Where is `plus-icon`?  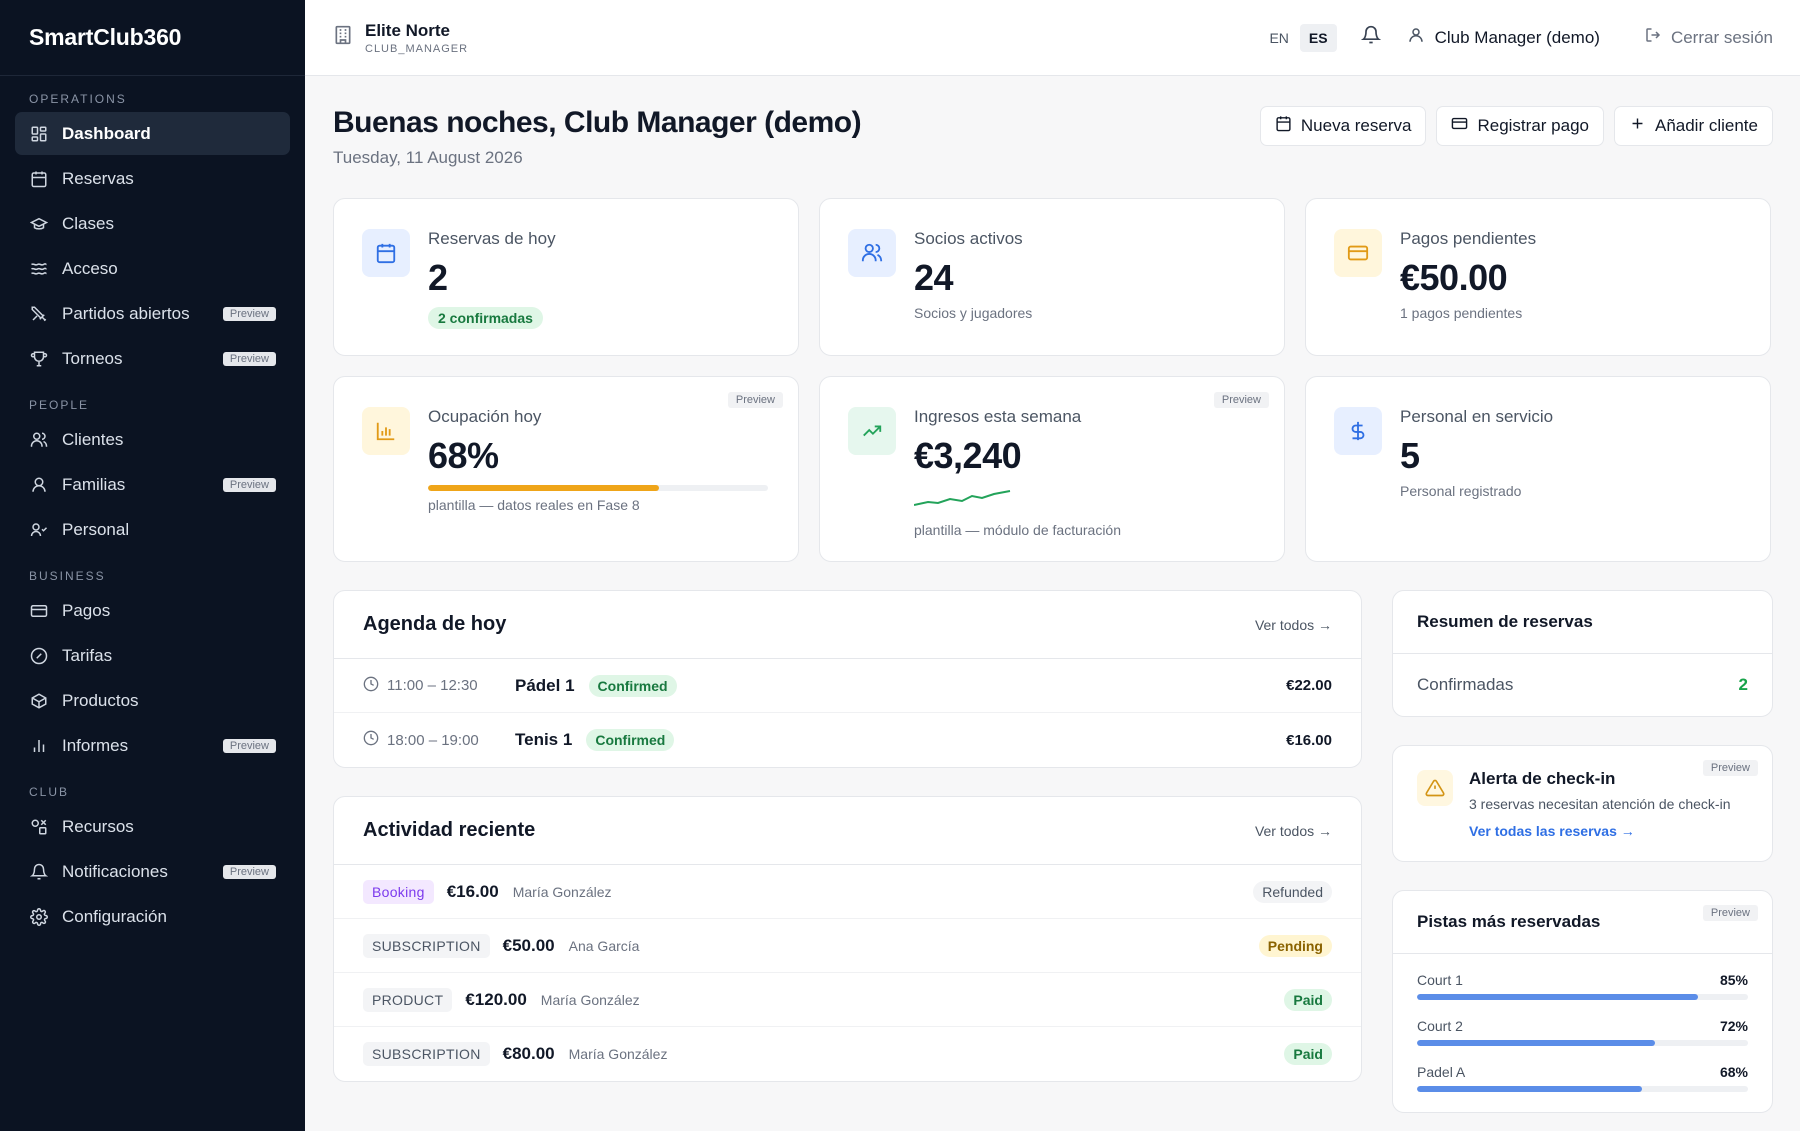 plus-icon is located at coordinates (1637, 126).